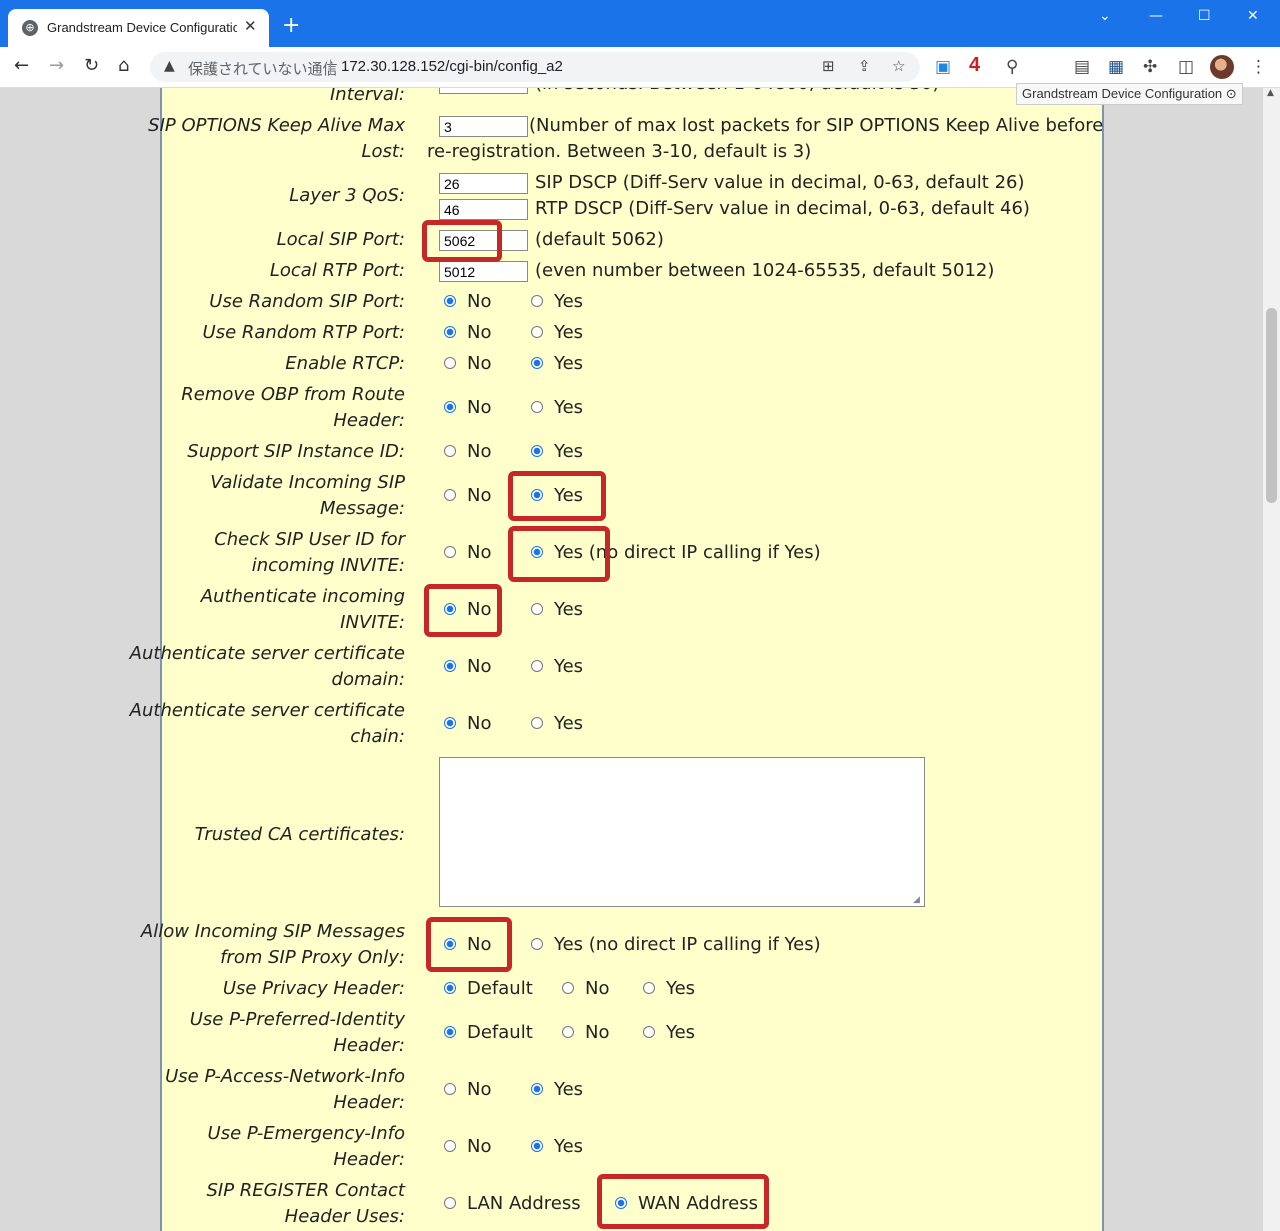 This screenshot has height=1231, width=1280. Describe the element at coordinates (524, 1204) in the screenshot. I see `register-lan-label: LAN Address` at that location.